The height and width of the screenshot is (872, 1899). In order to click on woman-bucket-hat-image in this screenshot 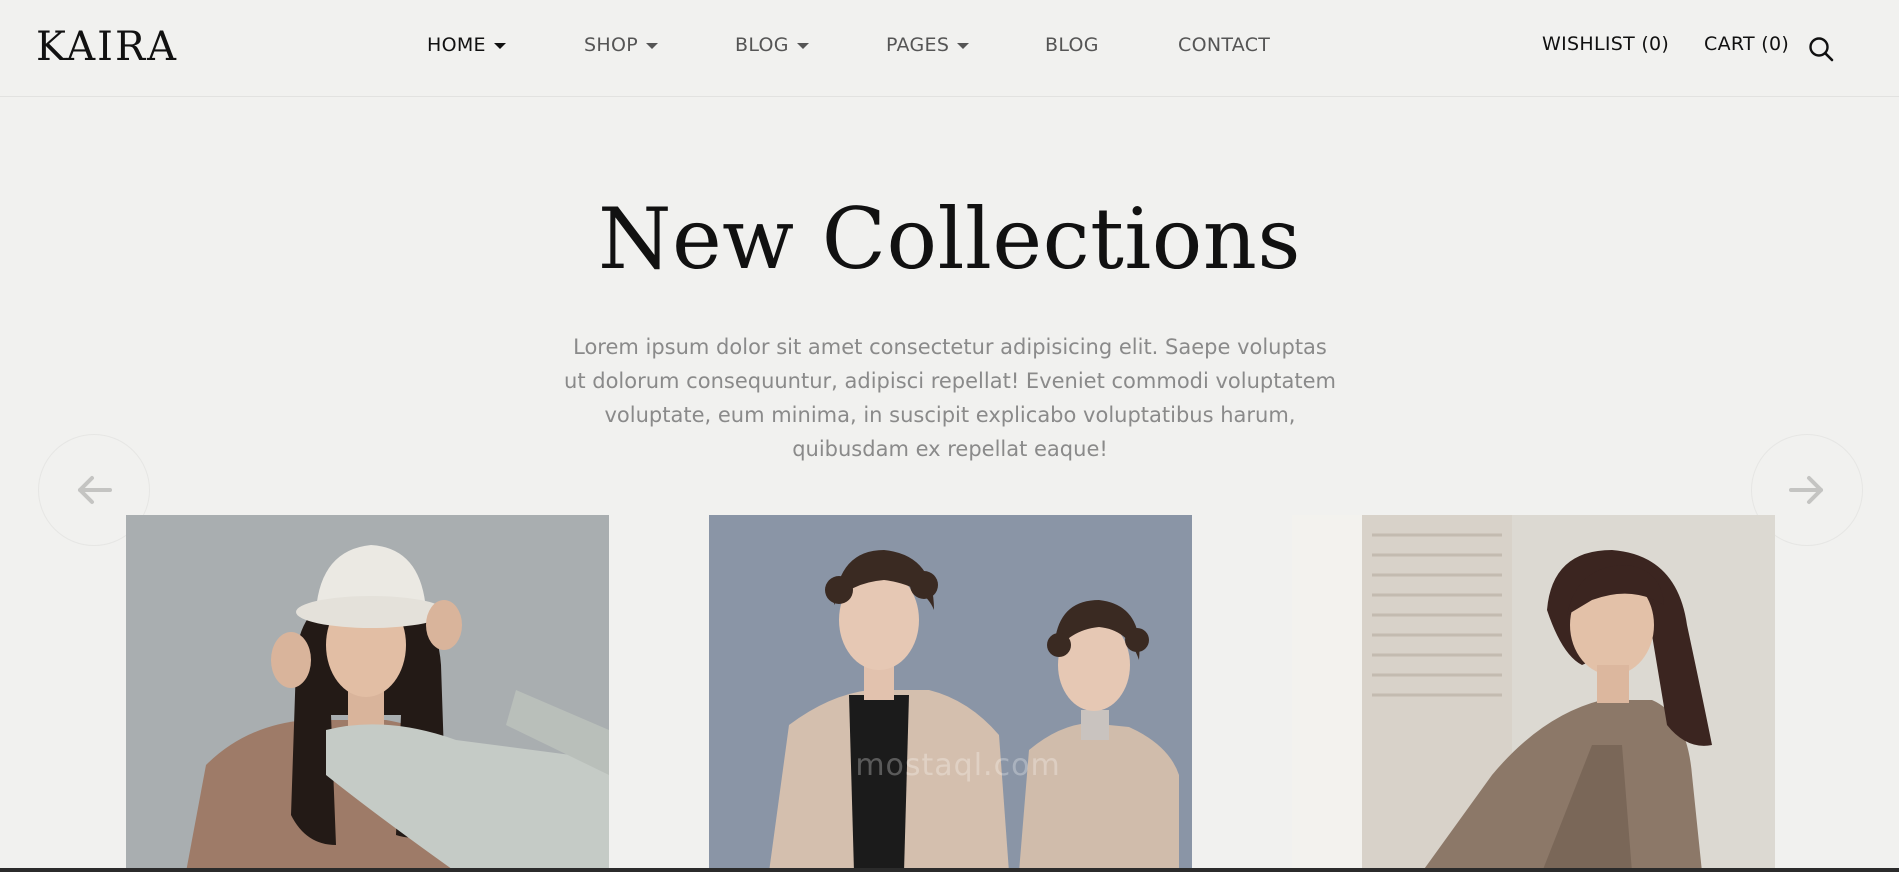, I will do `click(367, 693)`.